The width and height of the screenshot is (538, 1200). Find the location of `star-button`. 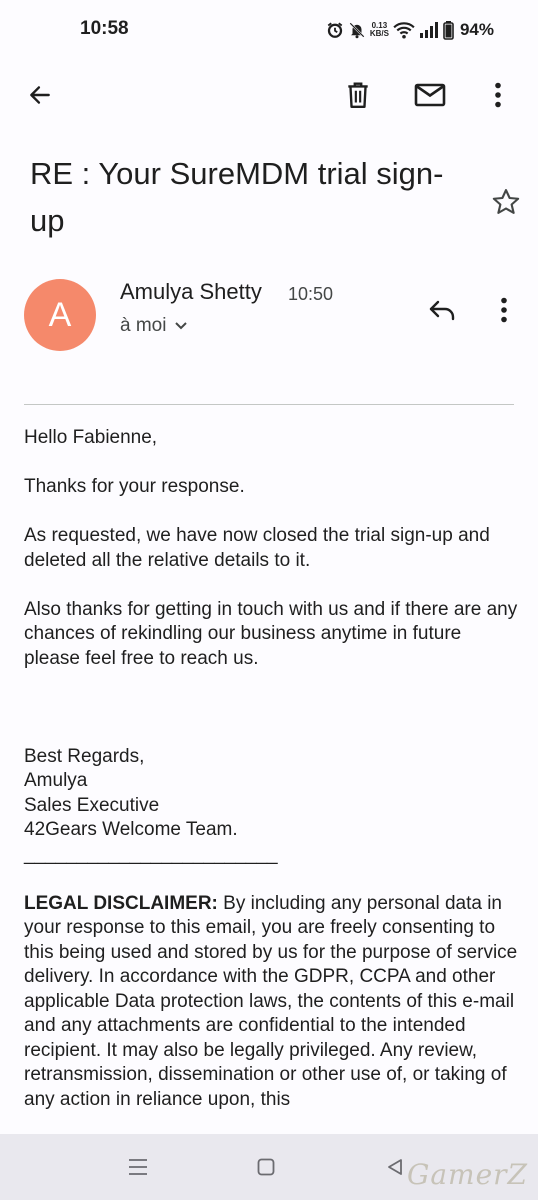

star-button is located at coordinates (506, 202).